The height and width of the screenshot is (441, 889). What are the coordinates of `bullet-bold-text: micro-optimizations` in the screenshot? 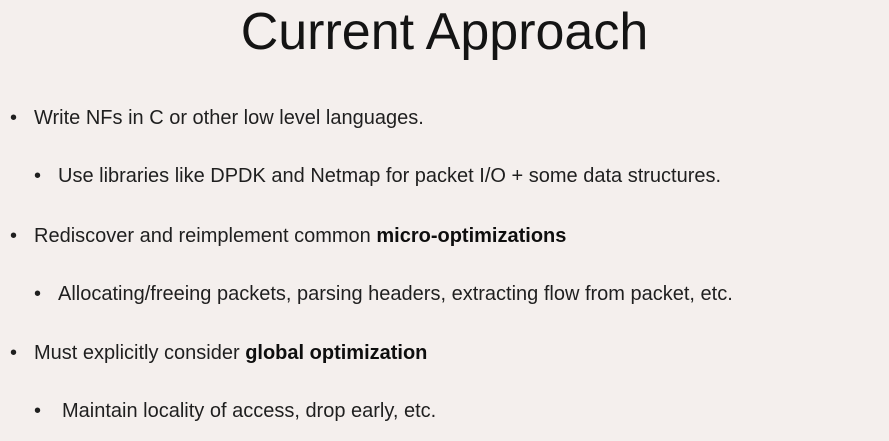 It's located at (471, 236).